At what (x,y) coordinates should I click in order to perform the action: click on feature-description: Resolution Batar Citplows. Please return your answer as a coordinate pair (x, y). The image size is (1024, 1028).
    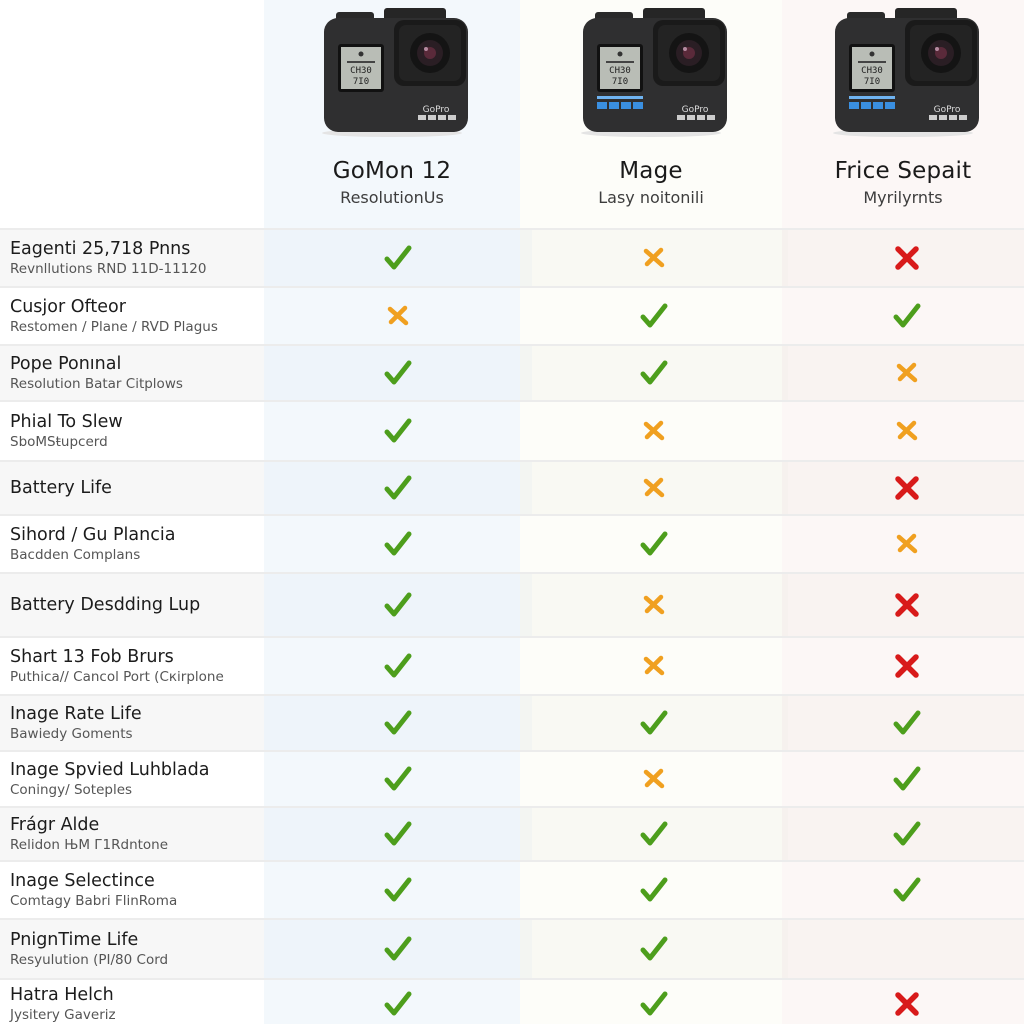
    Looking at the image, I should click on (96, 384).